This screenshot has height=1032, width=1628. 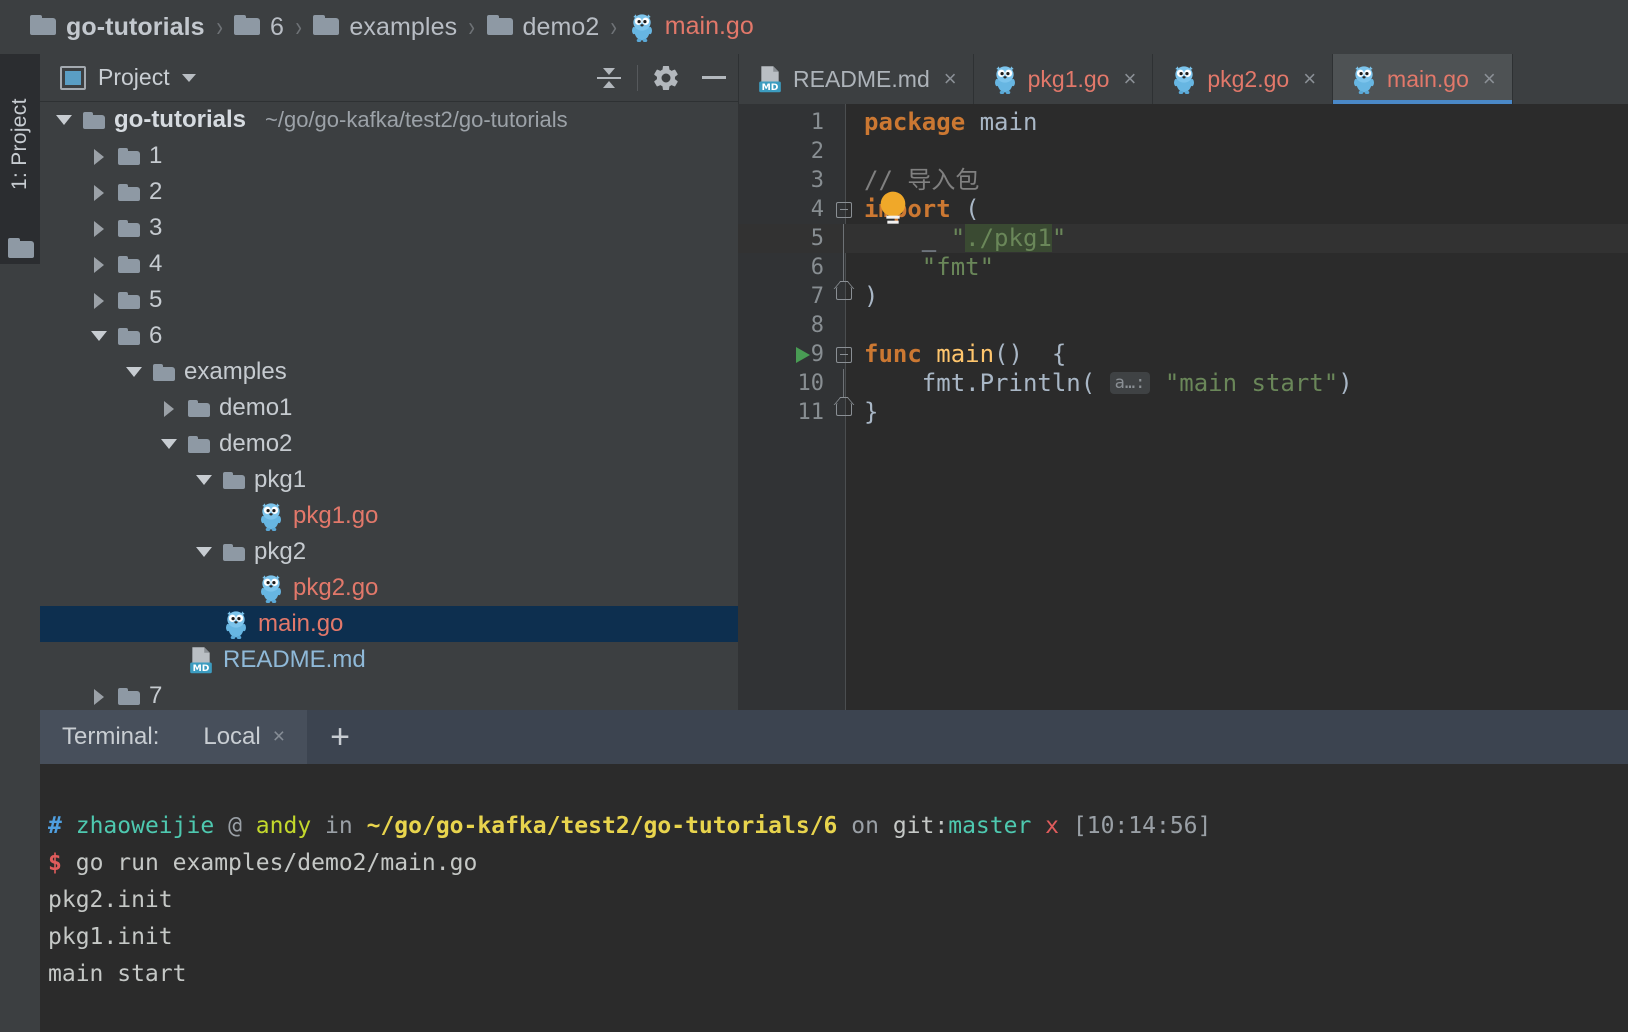 I want to click on tree-item-demo1: demo1, so click(x=389, y=408).